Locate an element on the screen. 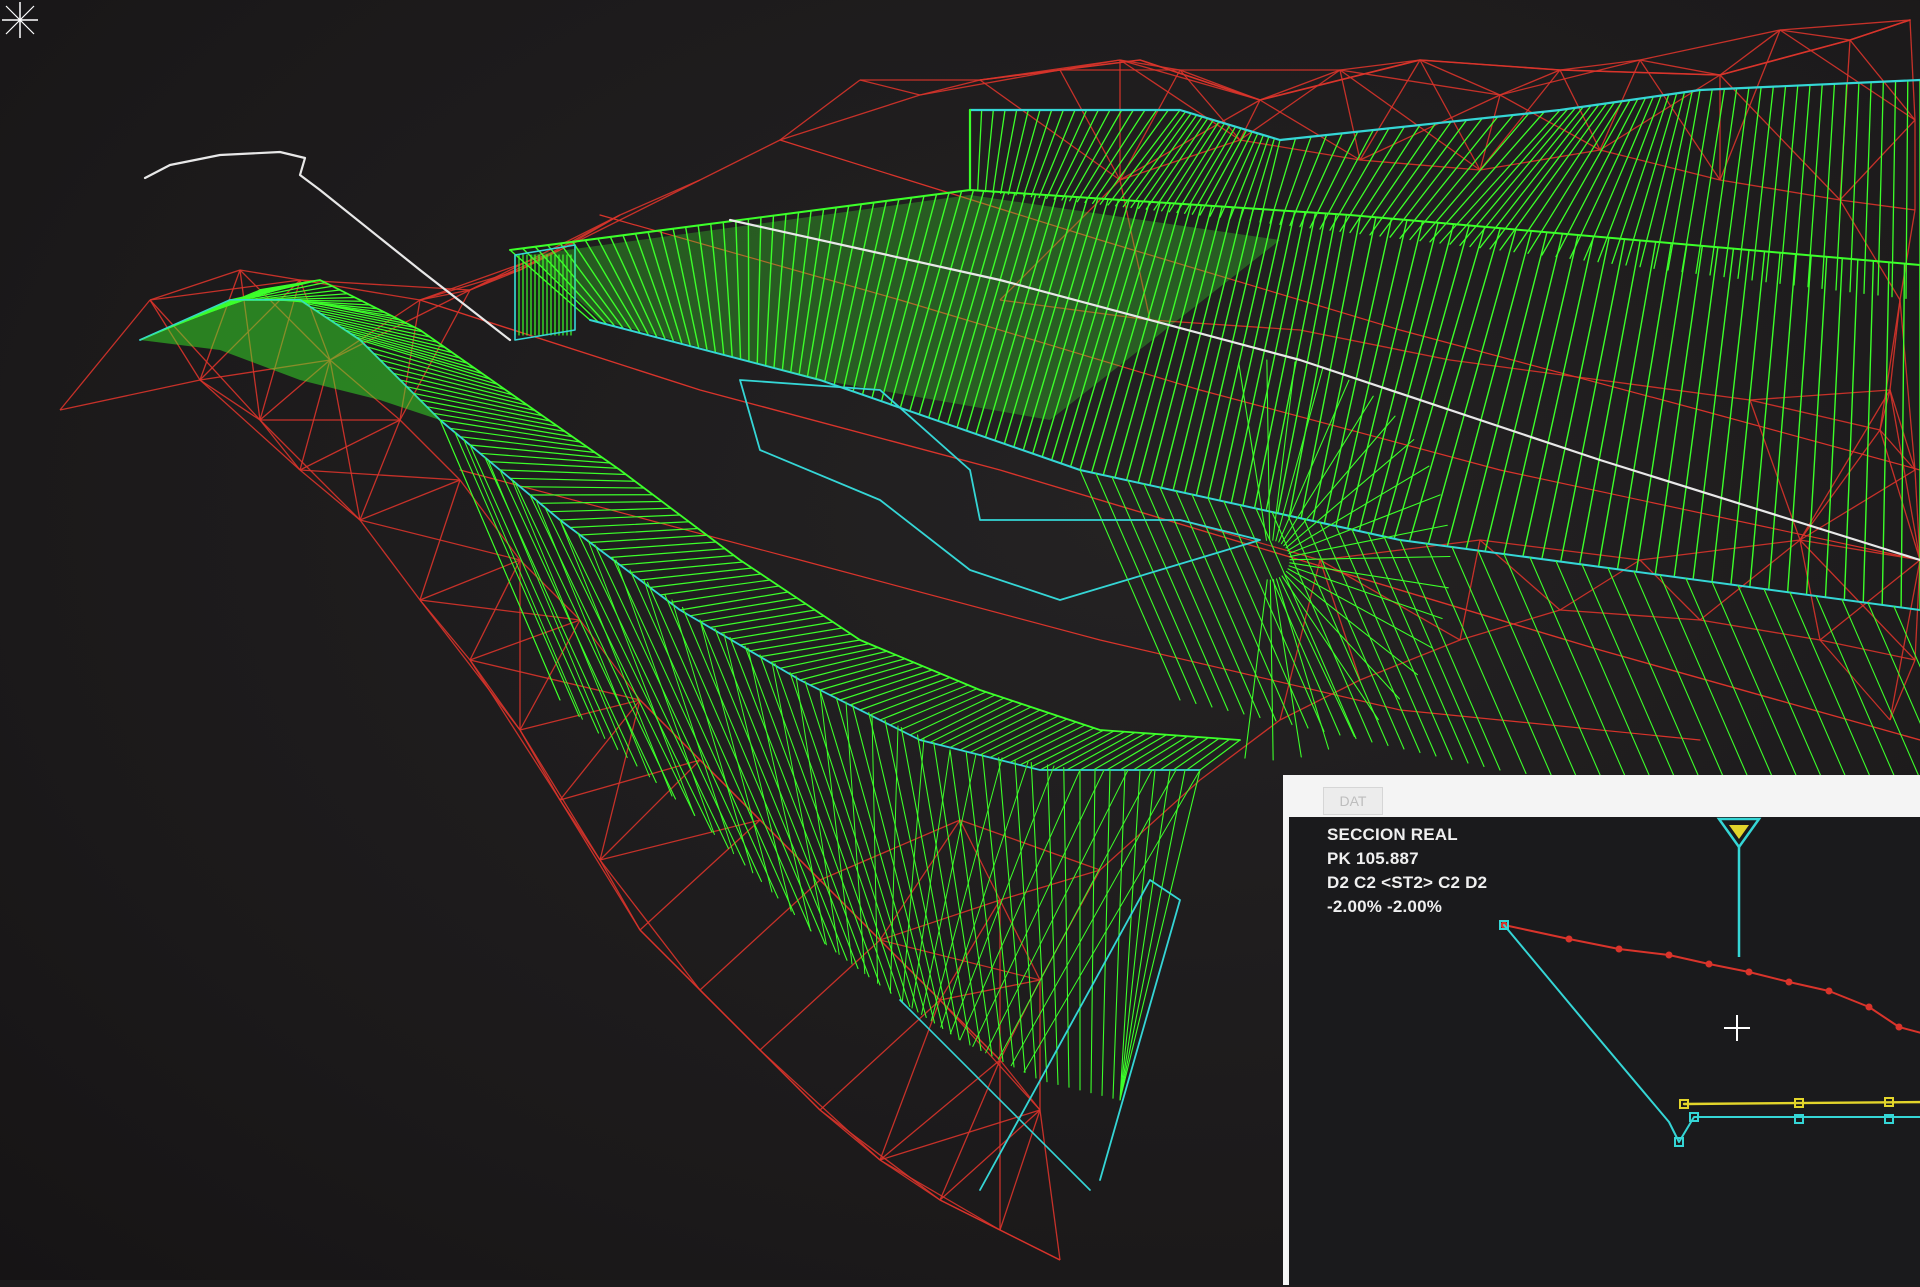  cross-slope-readout: -2.00% -2.00% is located at coordinates (1384, 907).